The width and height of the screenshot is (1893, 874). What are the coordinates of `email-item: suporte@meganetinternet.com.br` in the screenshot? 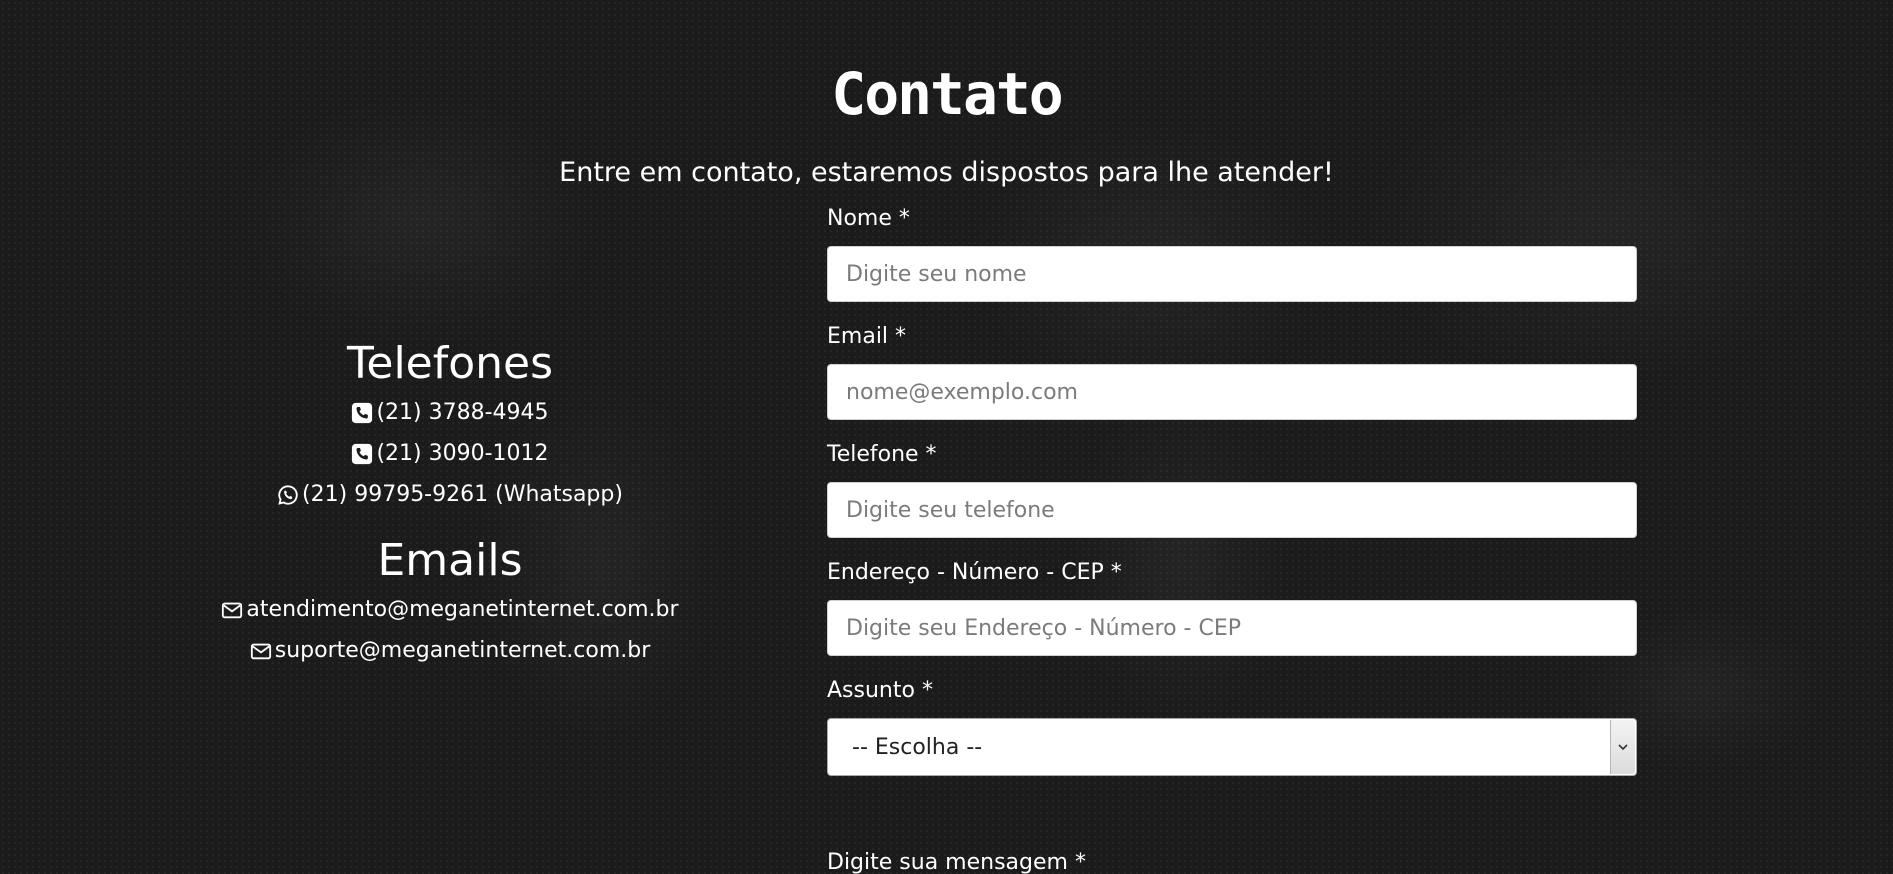 It's located at (450, 650).